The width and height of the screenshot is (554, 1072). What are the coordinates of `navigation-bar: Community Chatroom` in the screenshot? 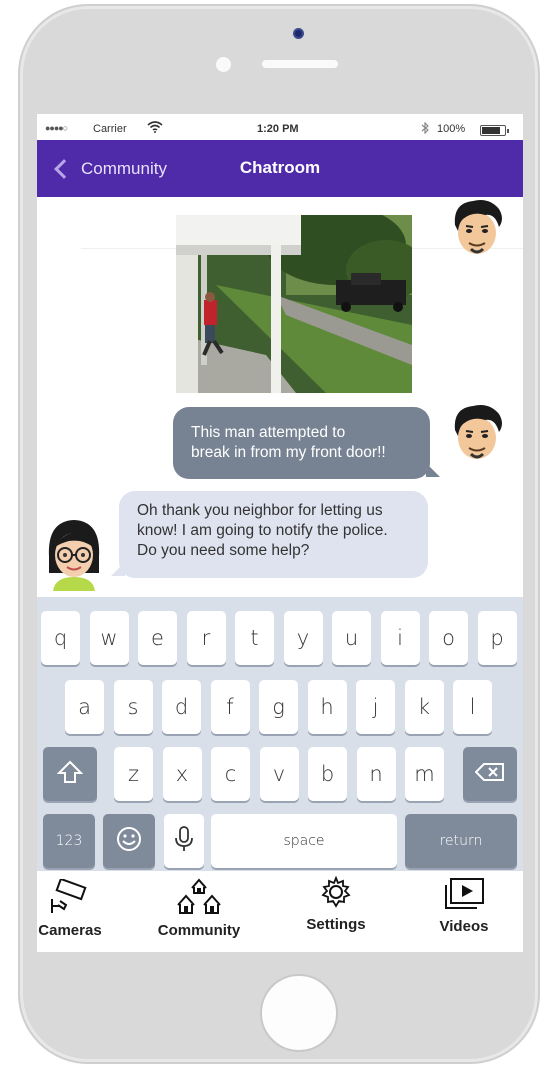 It's located at (280, 168).